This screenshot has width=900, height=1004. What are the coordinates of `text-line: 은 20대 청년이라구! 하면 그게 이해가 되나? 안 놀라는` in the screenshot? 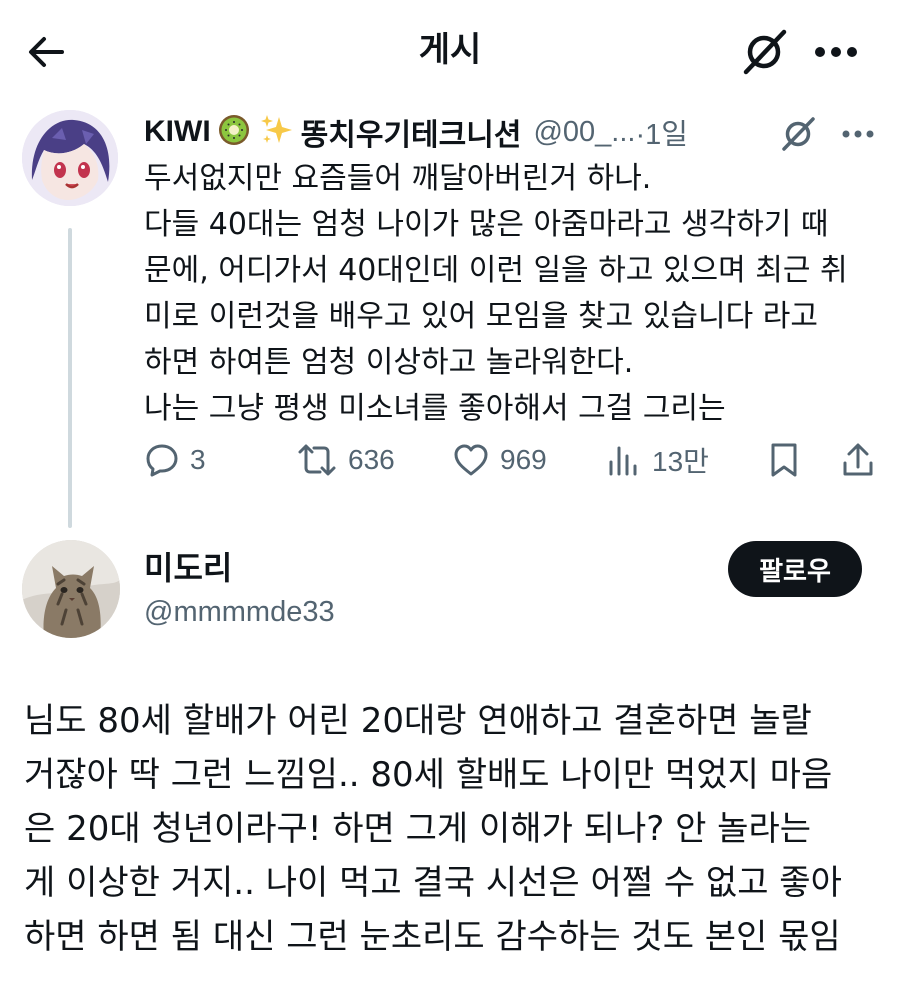 It's located at (417, 829).